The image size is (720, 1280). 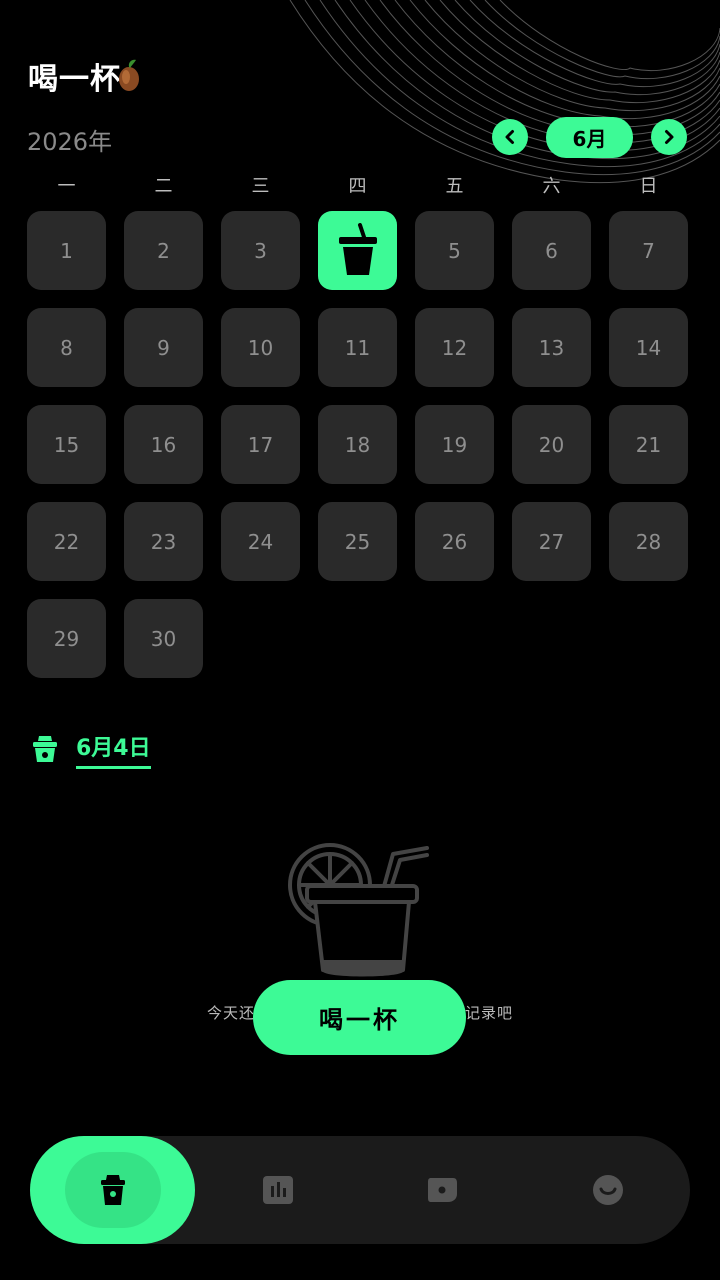 What do you see at coordinates (66, 444) in the screenshot?
I see `calendar-day: 15` at bounding box center [66, 444].